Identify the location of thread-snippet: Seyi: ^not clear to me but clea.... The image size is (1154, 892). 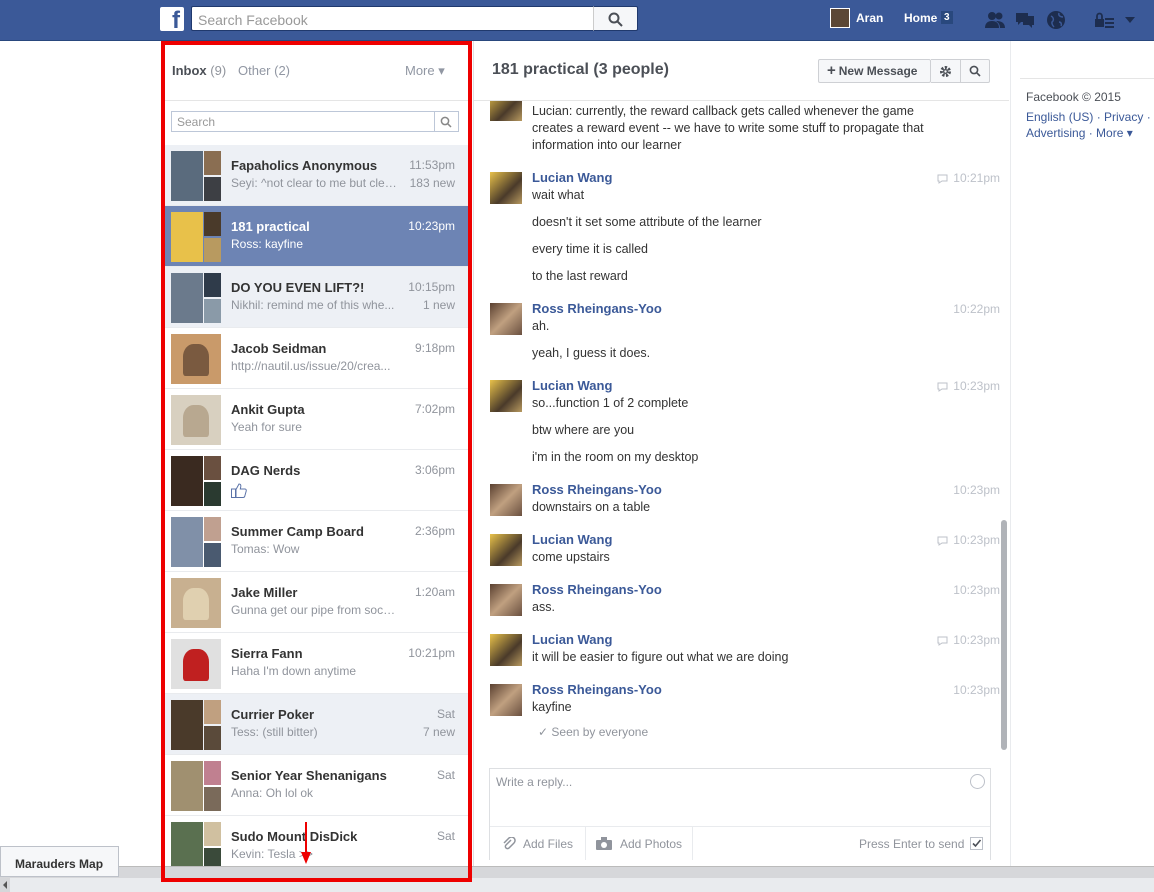
(316, 183).